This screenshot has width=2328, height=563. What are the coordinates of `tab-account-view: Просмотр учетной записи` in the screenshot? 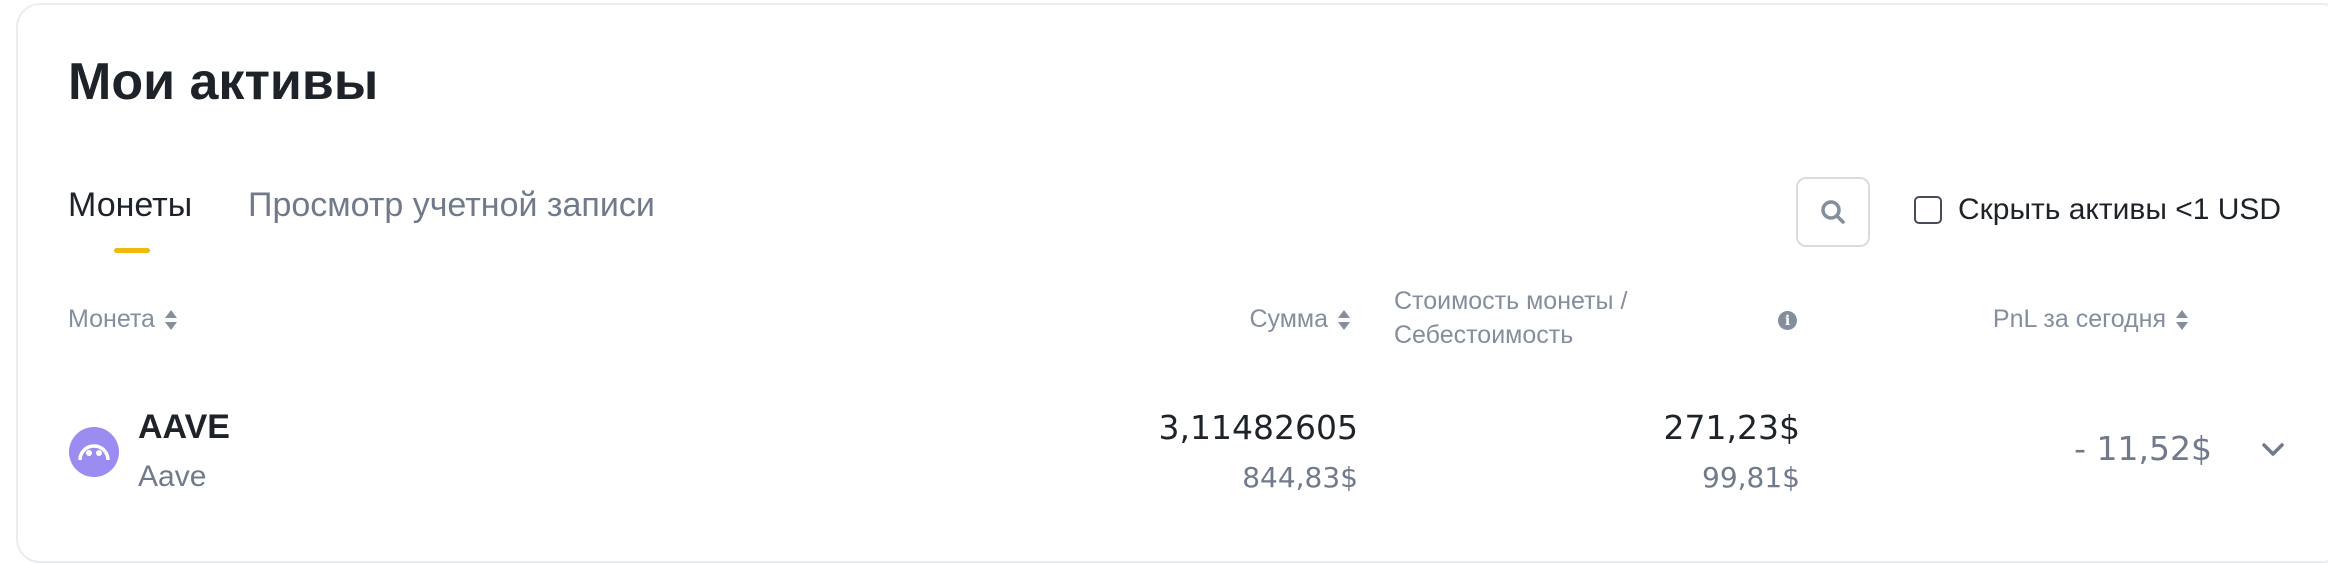 It's located at (451, 205).